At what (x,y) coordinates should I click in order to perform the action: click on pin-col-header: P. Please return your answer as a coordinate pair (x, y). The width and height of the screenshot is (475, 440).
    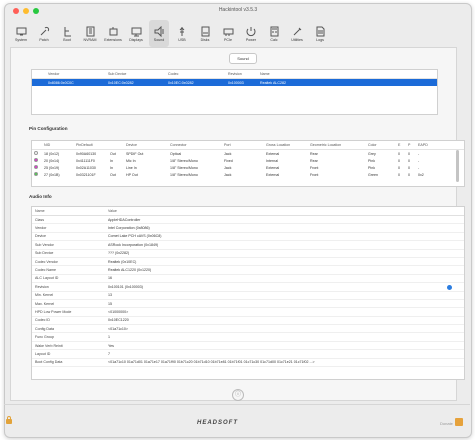
    Looking at the image, I should click on (409, 145).